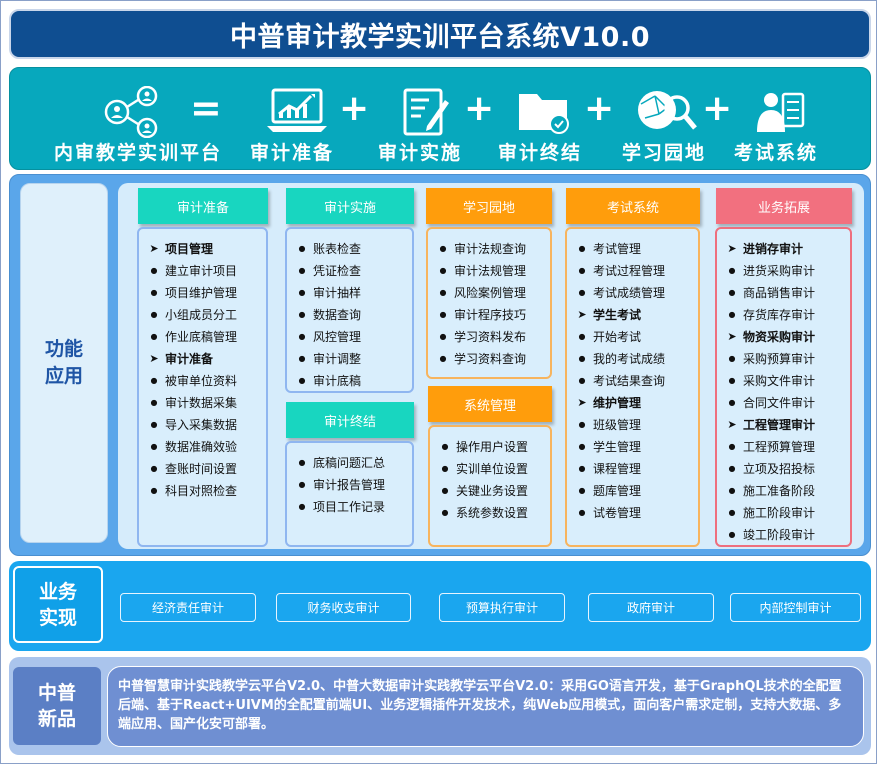  What do you see at coordinates (188, 607) in the screenshot?
I see `button-economic-responsibility-audit: 经济责任审计` at bounding box center [188, 607].